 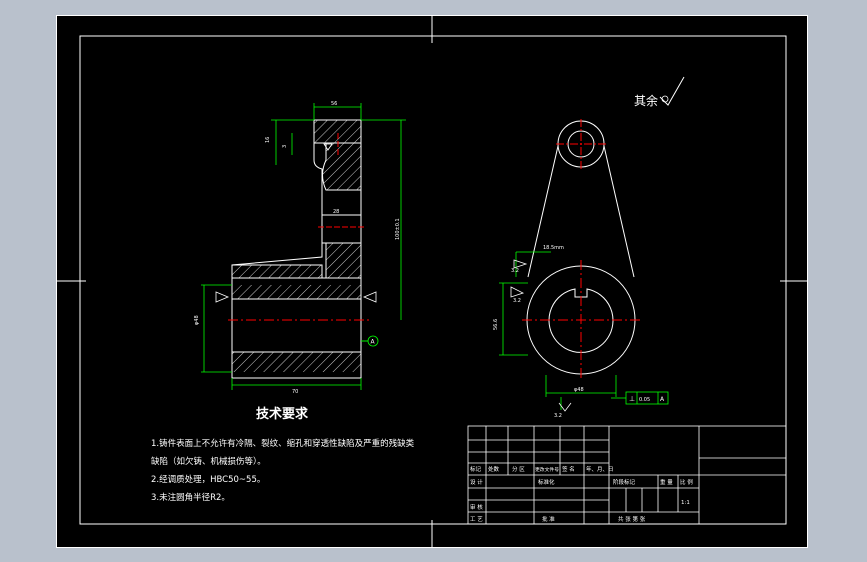 What do you see at coordinates (494, 469) in the screenshot?
I see `svg-text: 处数` at bounding box center [494, 469].